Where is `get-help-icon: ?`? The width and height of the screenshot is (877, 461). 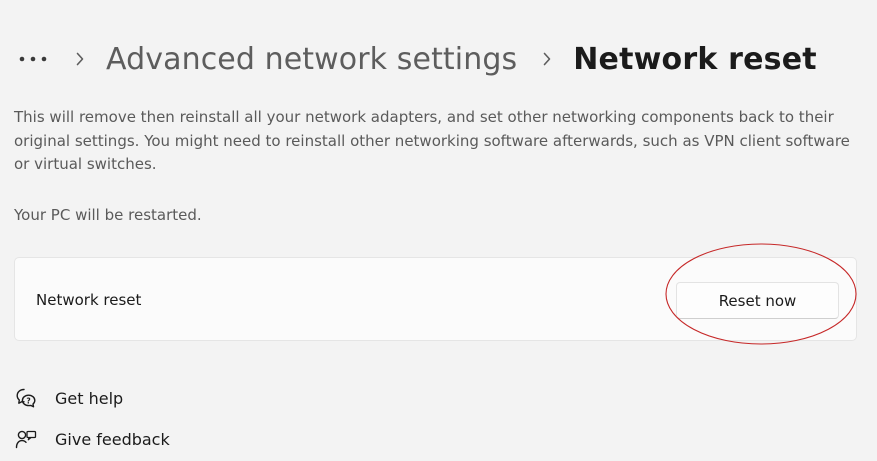
get-help-icon: ? is located at coordinates (26, 398).